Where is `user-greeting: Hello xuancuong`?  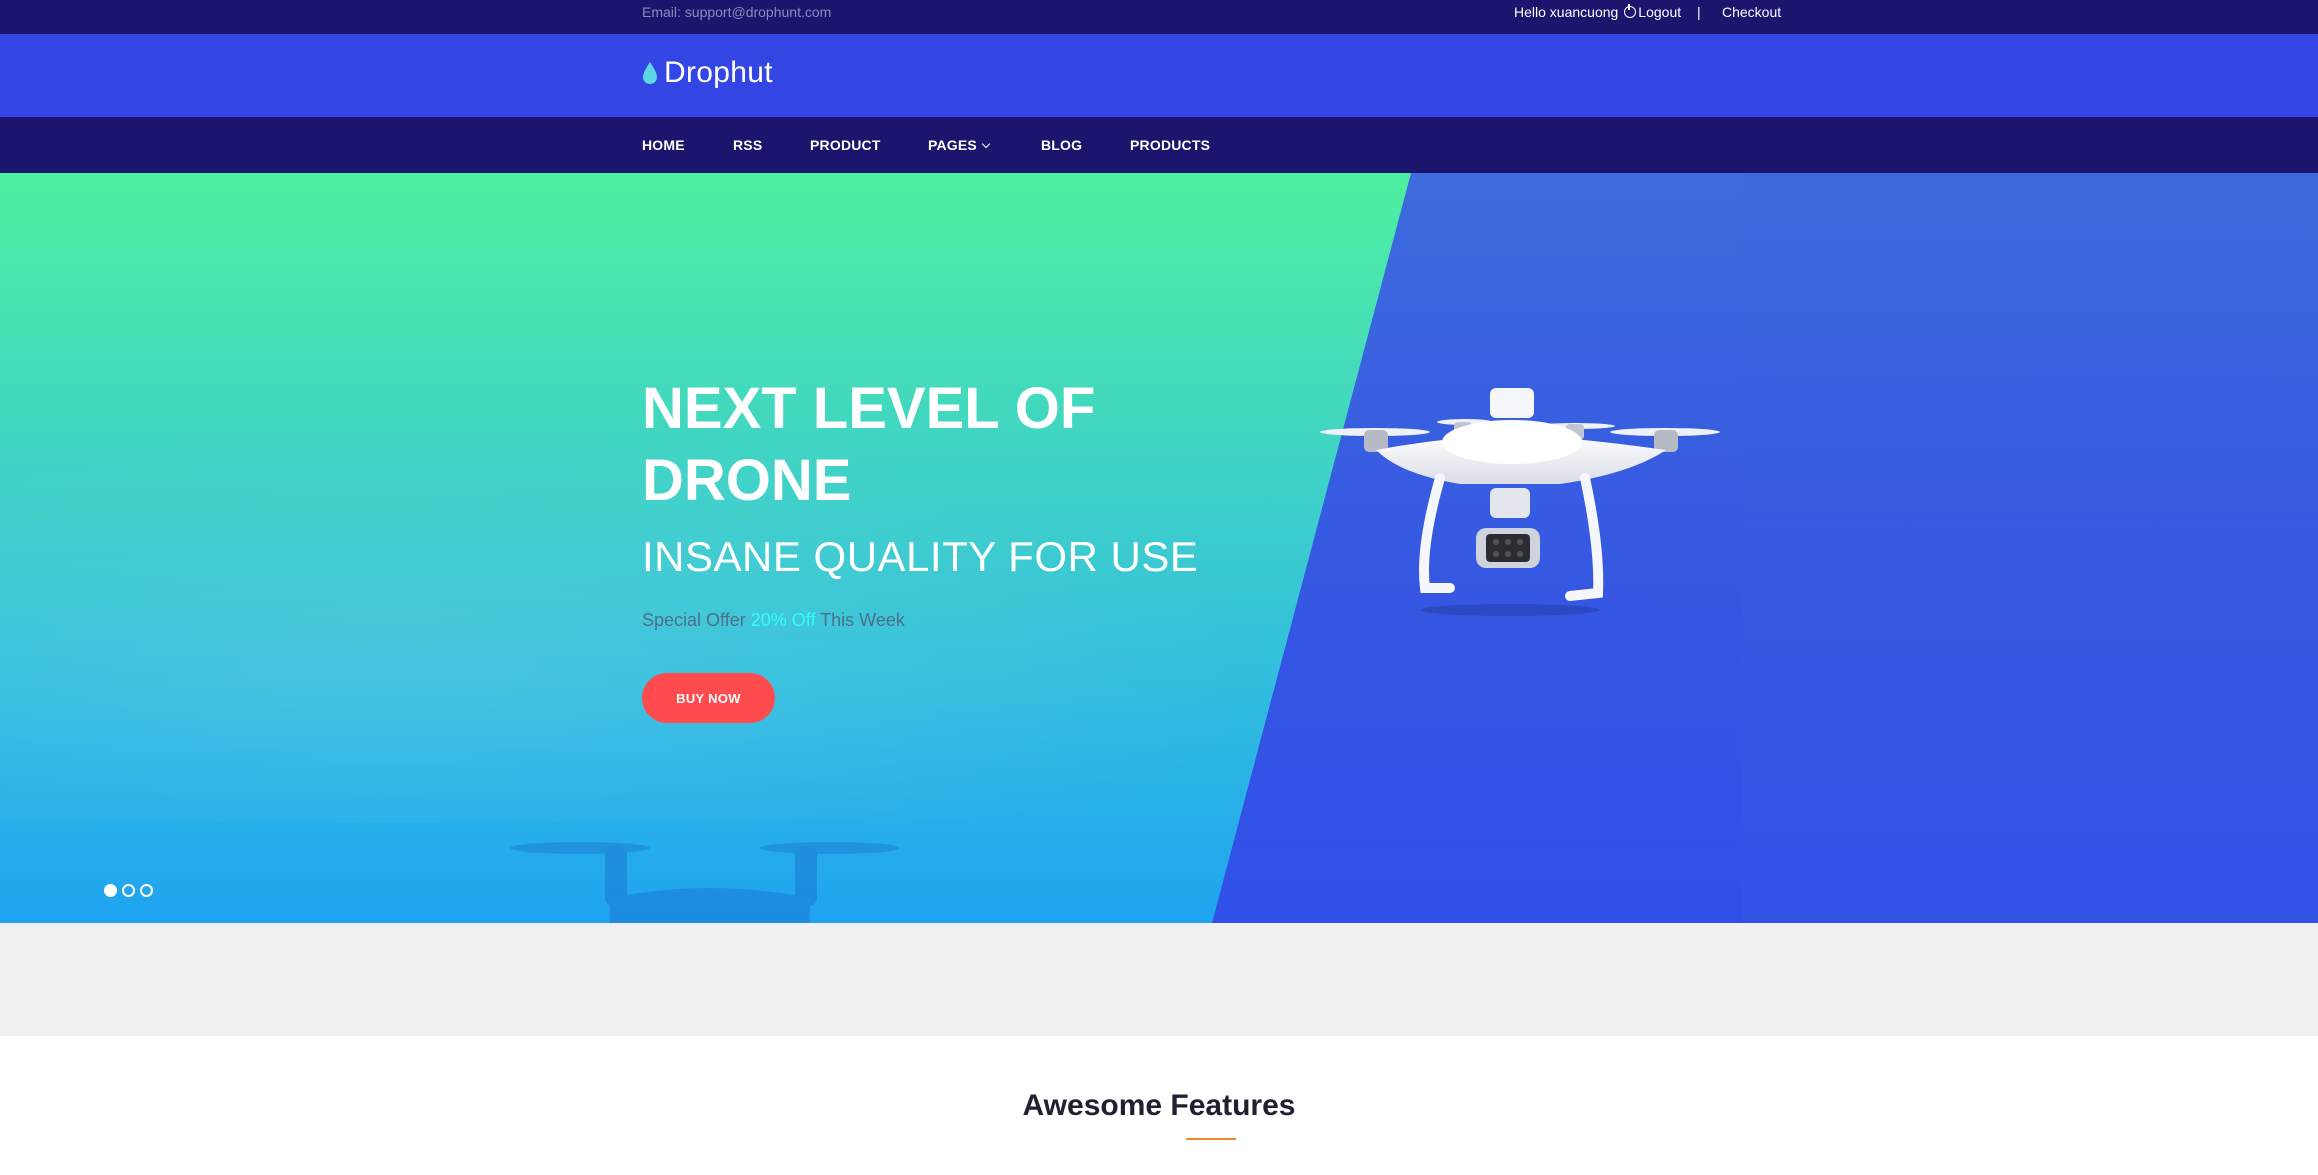
user-greeting: Hello xuancuong is located at coordinates (1566, 12).